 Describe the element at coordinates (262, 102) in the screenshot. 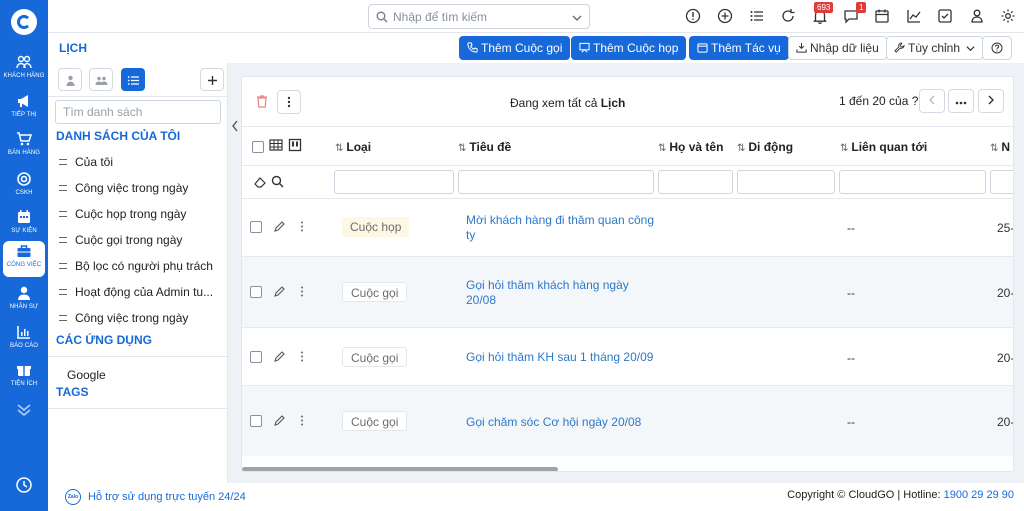

I see `delete-button` at that location.